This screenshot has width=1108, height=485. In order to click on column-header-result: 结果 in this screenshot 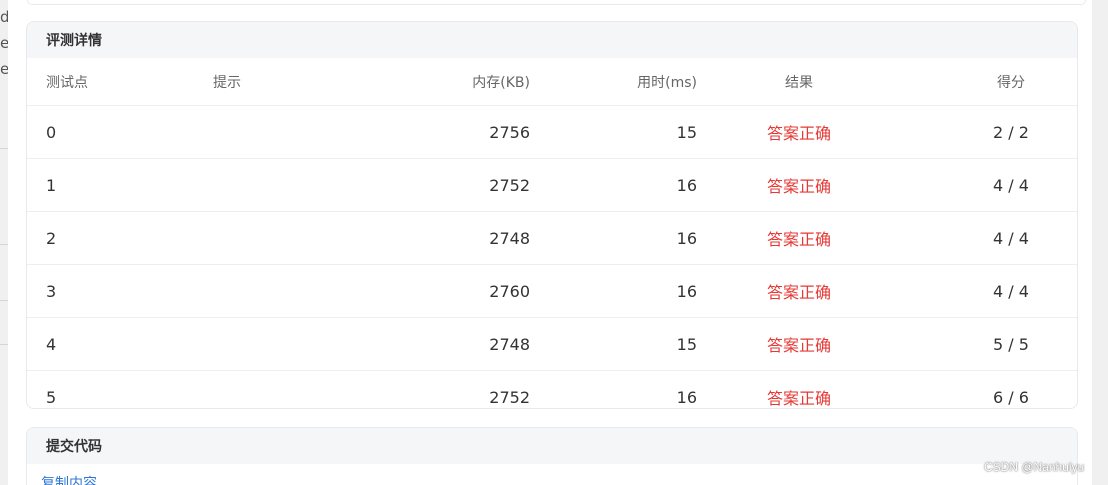, I will do `click(799, 82)`.